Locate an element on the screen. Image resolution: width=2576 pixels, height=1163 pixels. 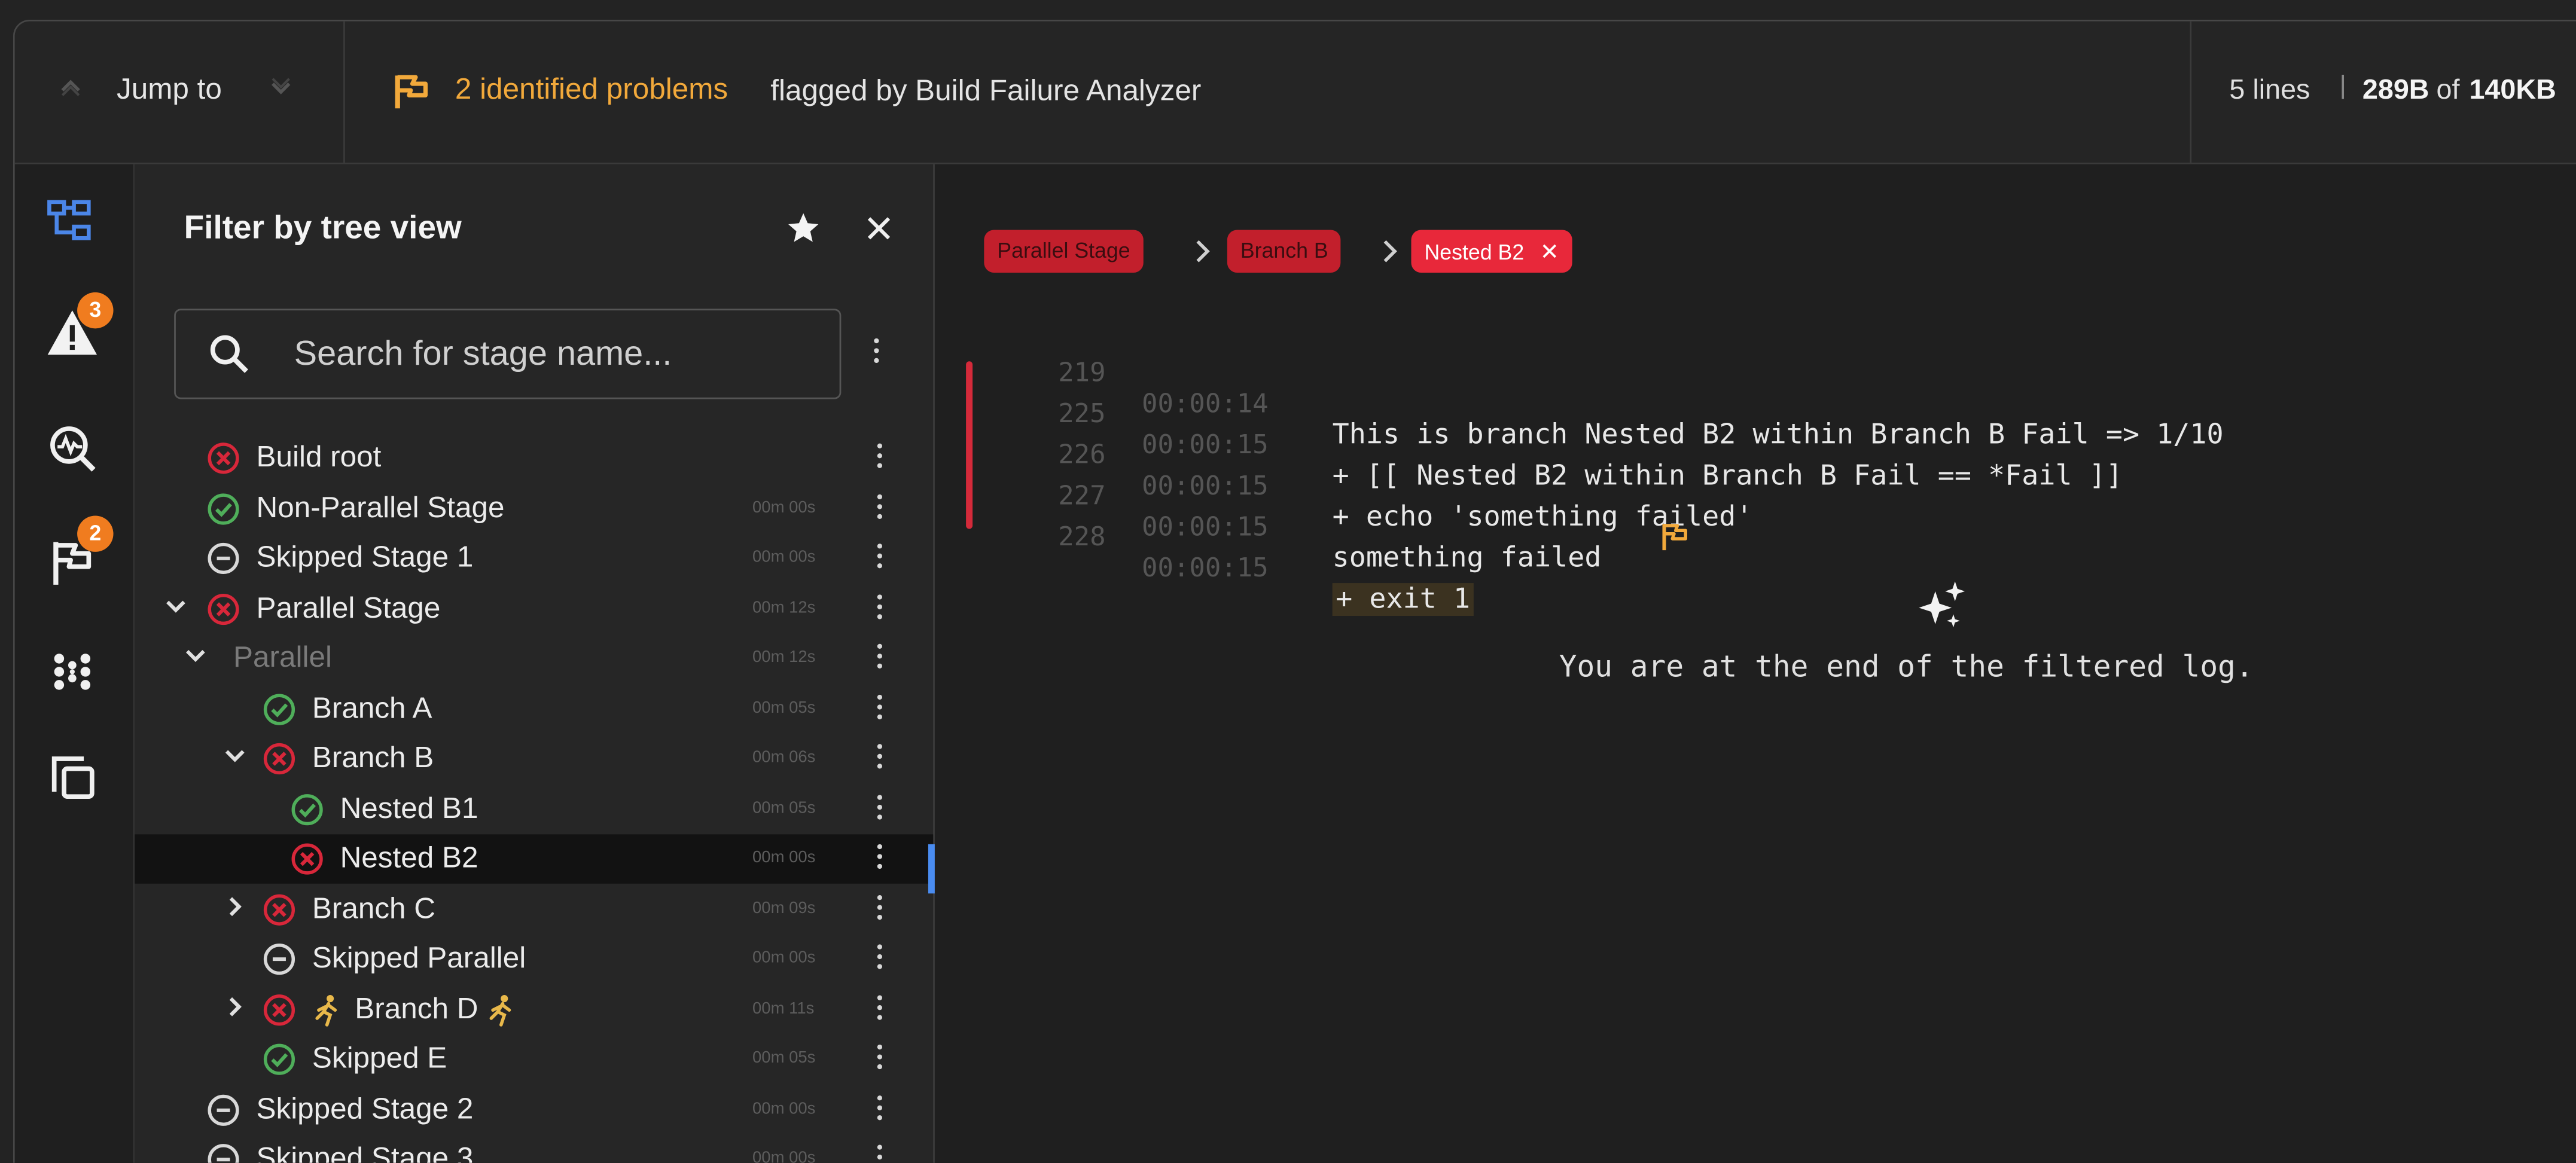
tree-row: Nested B1 00m 05s is located at coordinates (534, 809).